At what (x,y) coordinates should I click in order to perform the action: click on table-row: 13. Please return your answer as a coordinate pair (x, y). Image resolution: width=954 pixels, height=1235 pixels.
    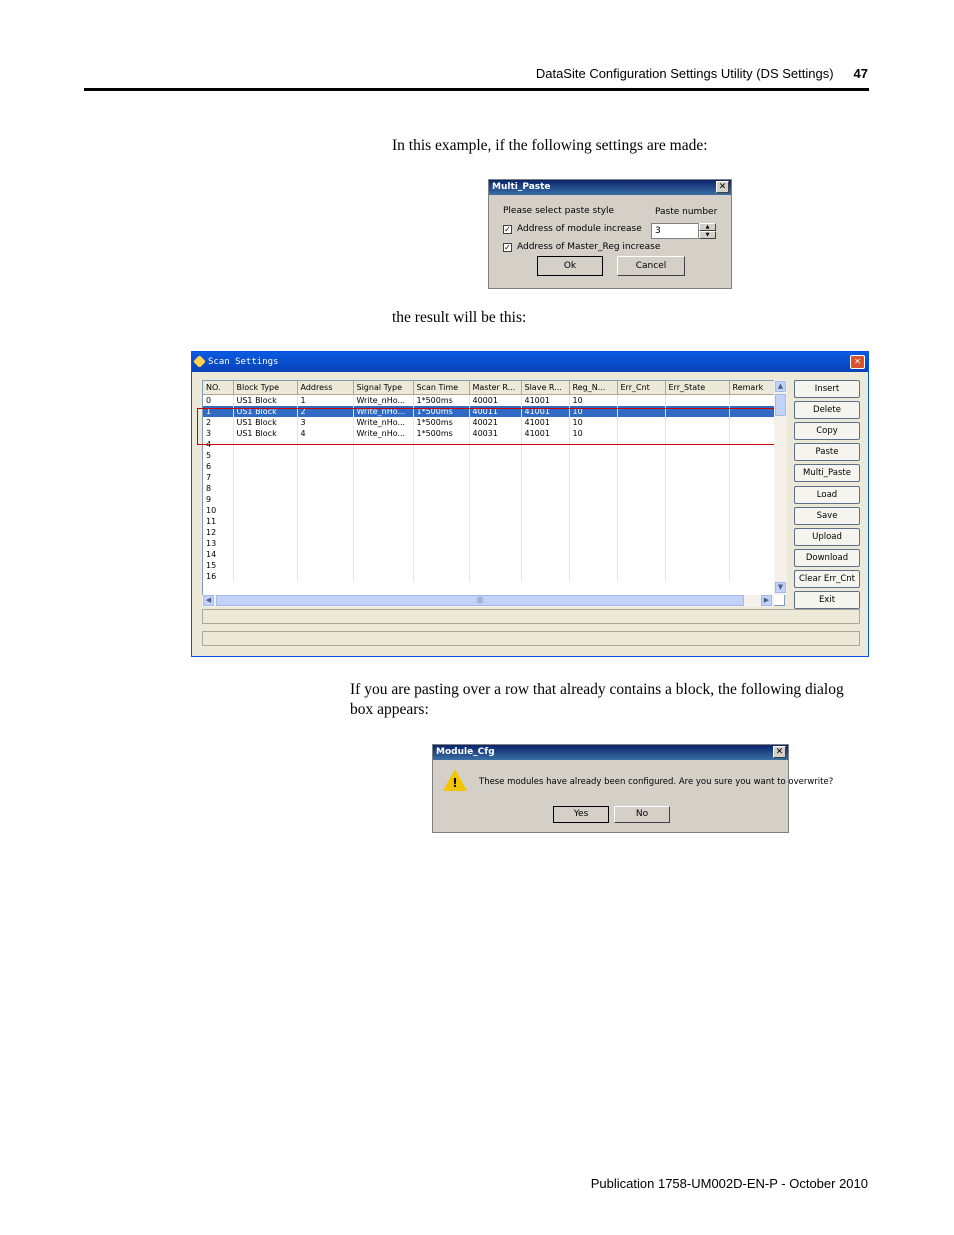
    Looking at the image, I should click on (489, 543).